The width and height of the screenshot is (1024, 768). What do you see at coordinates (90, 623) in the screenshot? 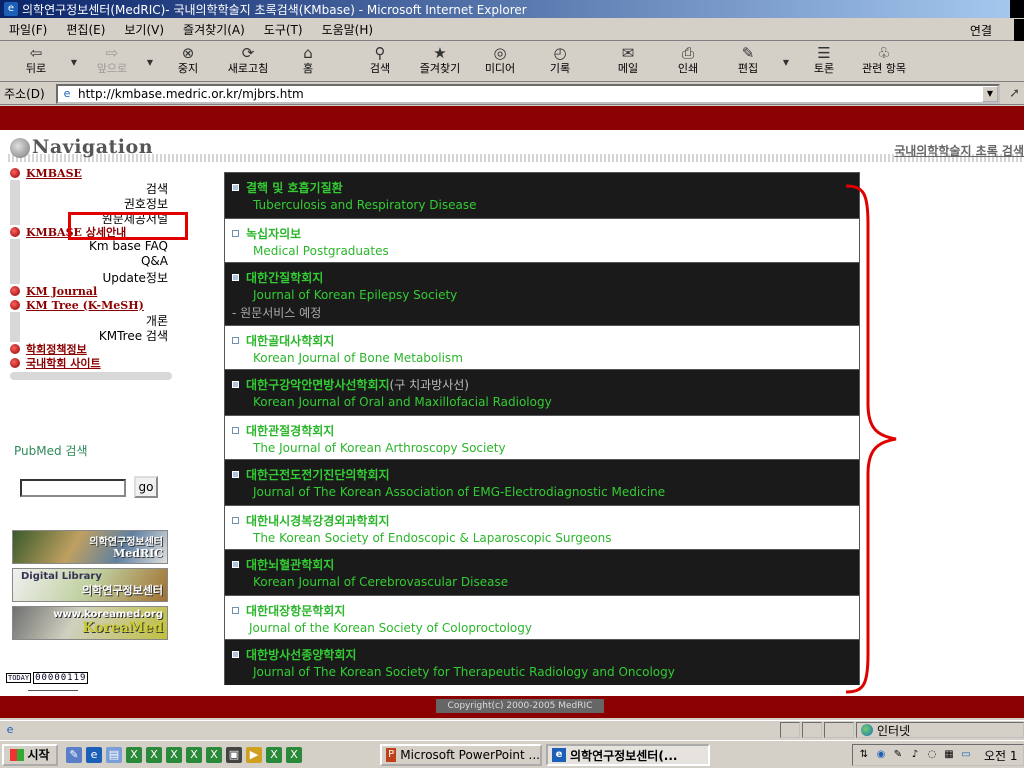
I see `koreamed-banner: www.koreamed.org KoreaMed` at bounding box center [90, 623].